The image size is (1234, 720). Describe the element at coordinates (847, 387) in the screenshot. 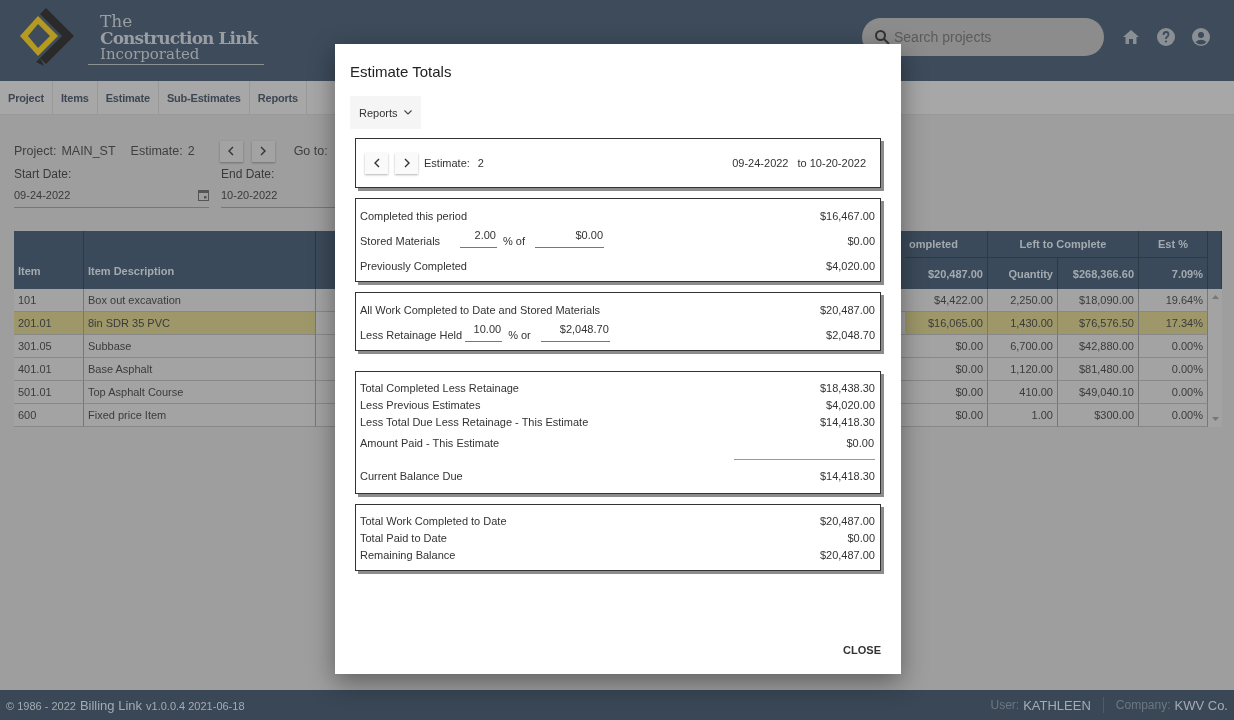

I see `total-amount: $18,438.30` at that location.